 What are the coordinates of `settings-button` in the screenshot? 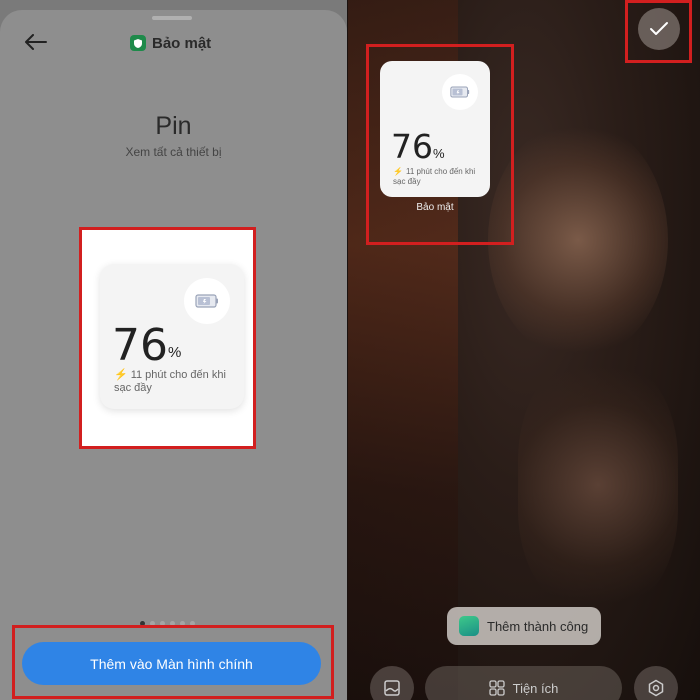 It's located at (656, 683).